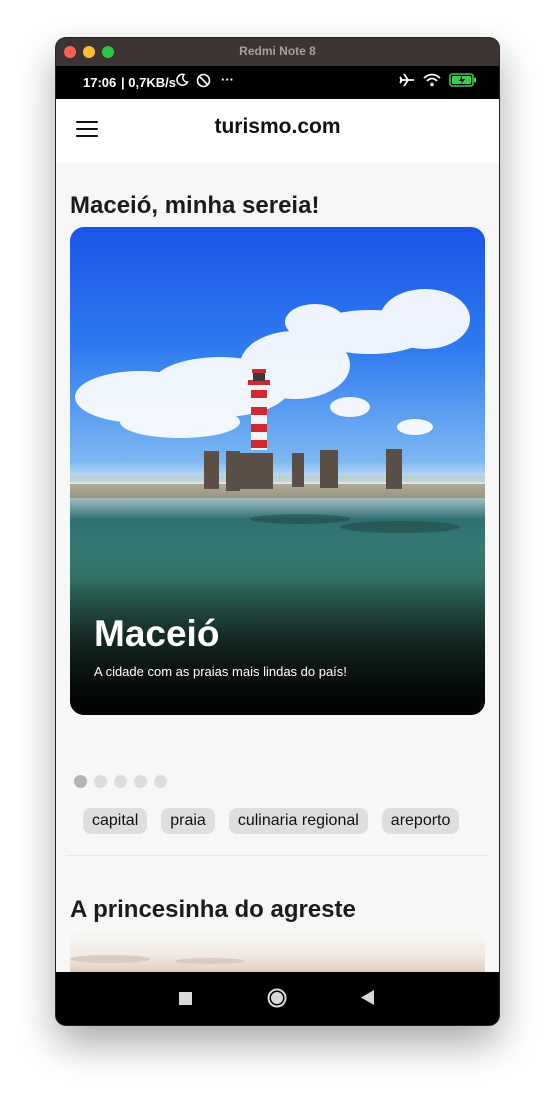 Image resolution: width=555 pixels, height=1099 pixels. Describe the element at coordinates (277, 855) in the screenshot. I see `section-divider` at that location.